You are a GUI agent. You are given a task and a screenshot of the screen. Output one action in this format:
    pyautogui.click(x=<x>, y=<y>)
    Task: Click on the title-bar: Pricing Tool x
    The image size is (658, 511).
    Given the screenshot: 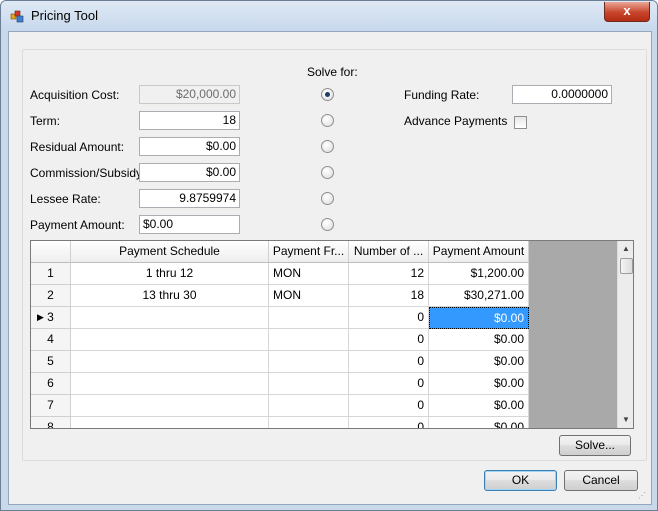 What is the action you would take?
    pyautogui.click(x=329, y=16)
    